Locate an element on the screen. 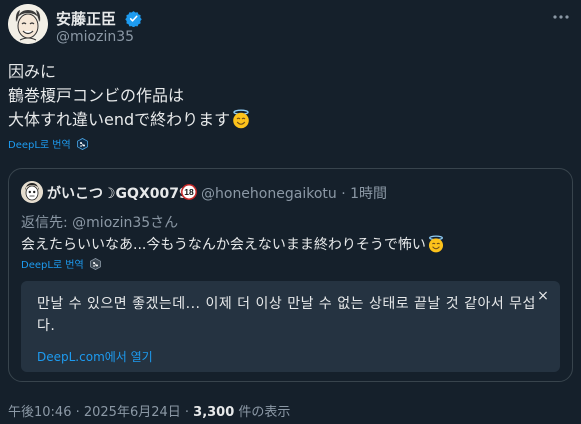  reply-to-label: 返信先: @miozin35さん is located at coordinates (100, 223).